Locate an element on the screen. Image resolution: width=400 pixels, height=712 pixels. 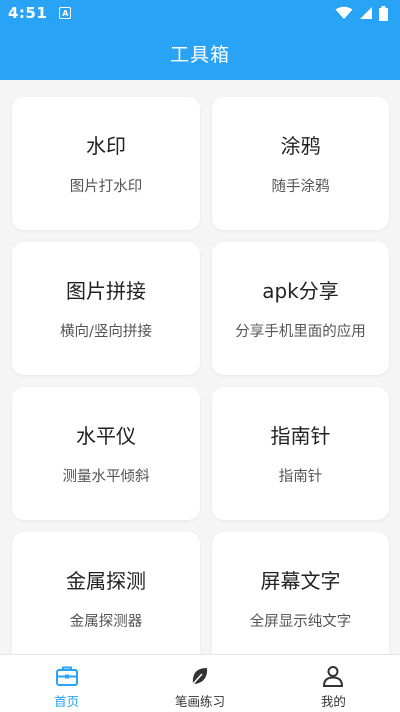
tool-card-watermark: 水印 图片打水印 is located at coordinates (106, 163).